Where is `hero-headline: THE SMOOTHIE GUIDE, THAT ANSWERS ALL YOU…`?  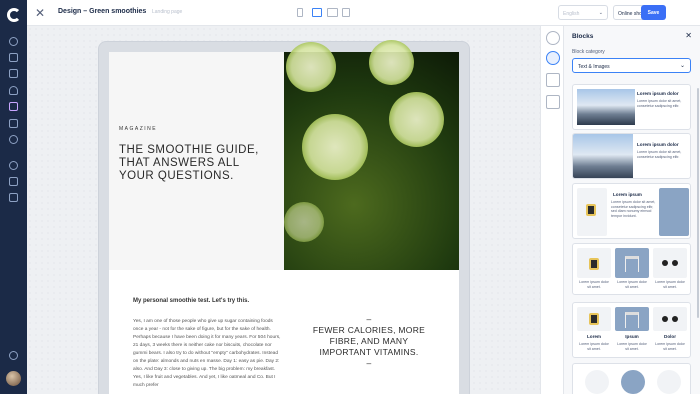
hero-headline: THE SMOOTHIE GUIDE, THAT ANSWERS ALL YOU… is located at coordinates (189, 163).